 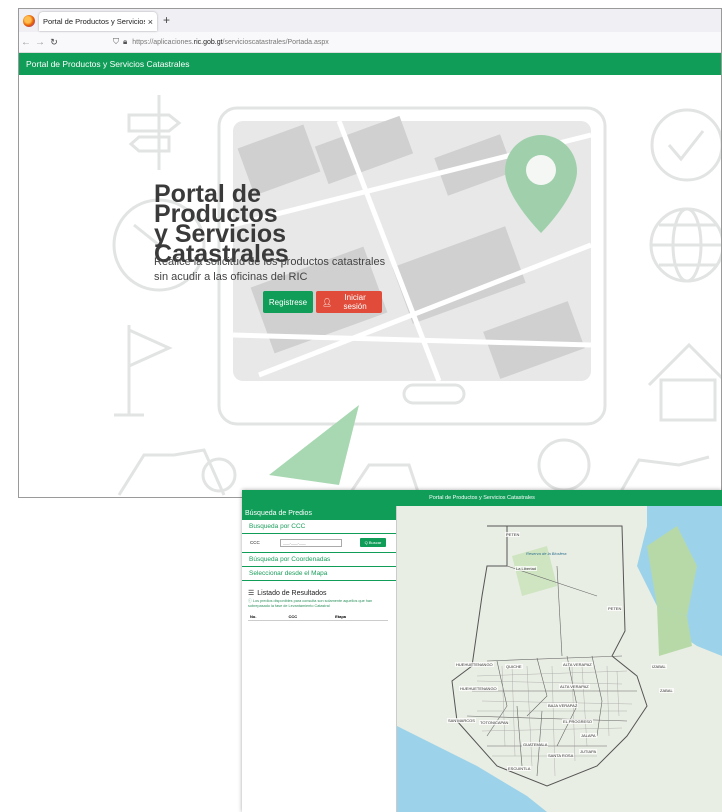 What do you see at coordinates (535, 744) in the screenshot?
I see `map-label: GUATEMALA` at bounding box center [535, 744].